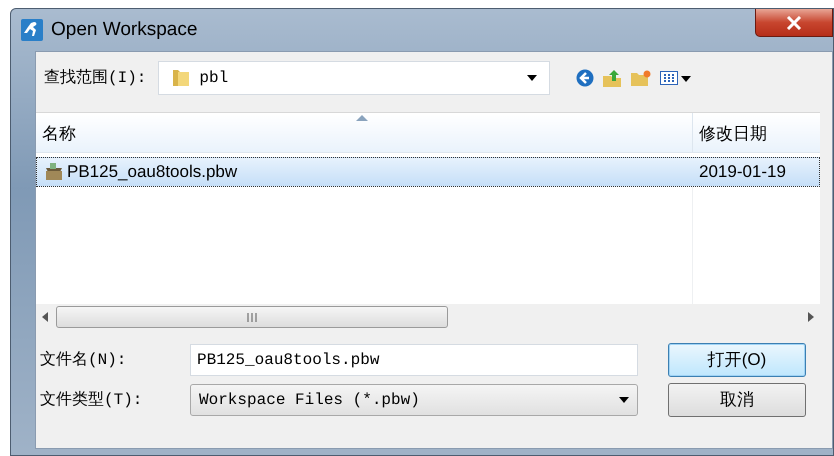  I want to click on scrollbar-thumb, so click(252, 317).